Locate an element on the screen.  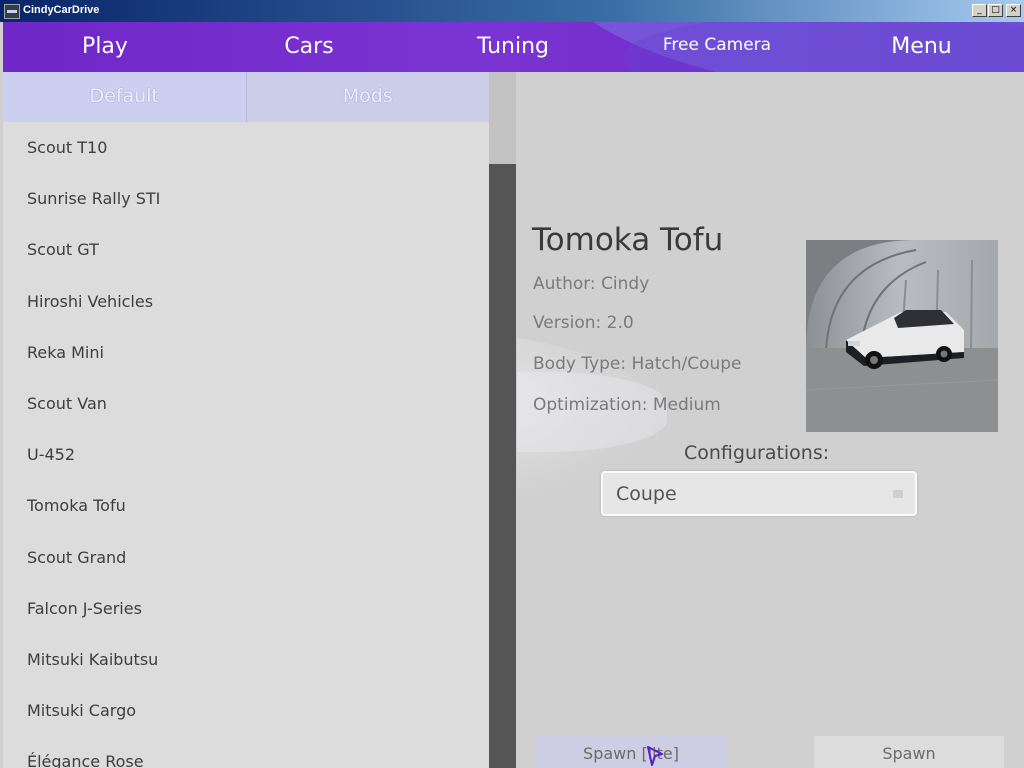
mouse-cursor-icon is located at coordinates (655, 756).